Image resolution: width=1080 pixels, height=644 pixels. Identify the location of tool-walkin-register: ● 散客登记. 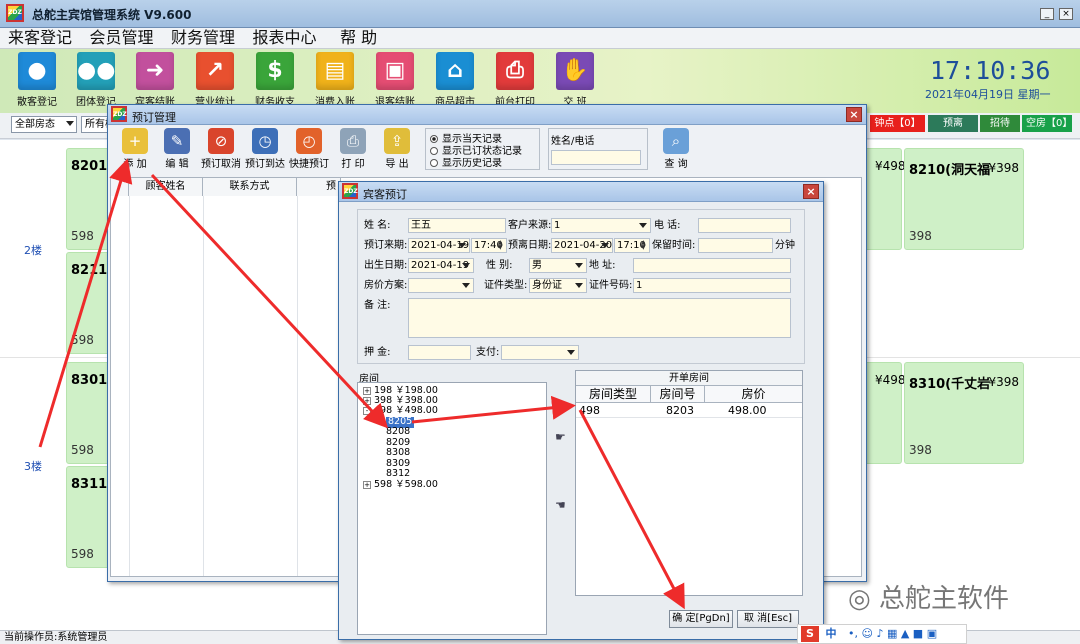
(37, 80).